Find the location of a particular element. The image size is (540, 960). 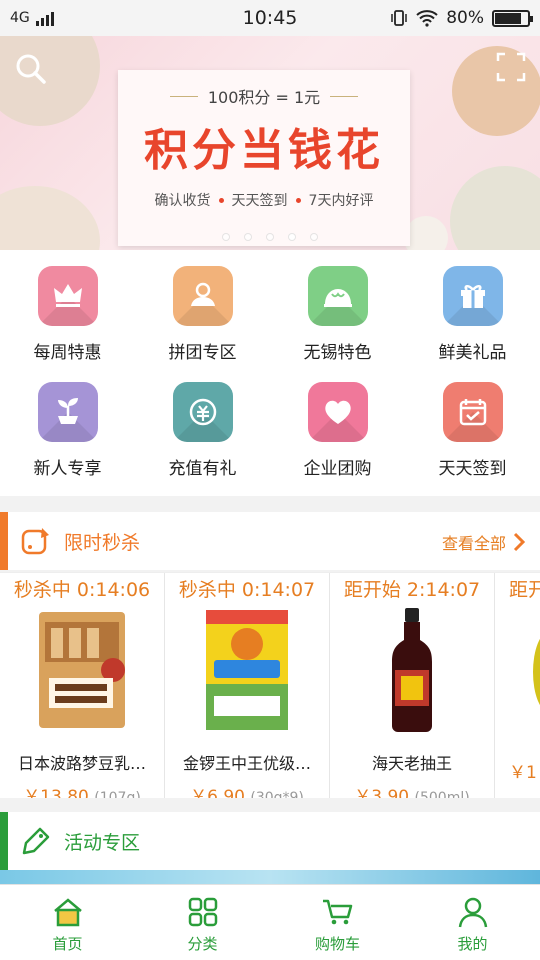

product-timer: 秒杀中 0:14:06 is located at coordinates (82, 590).